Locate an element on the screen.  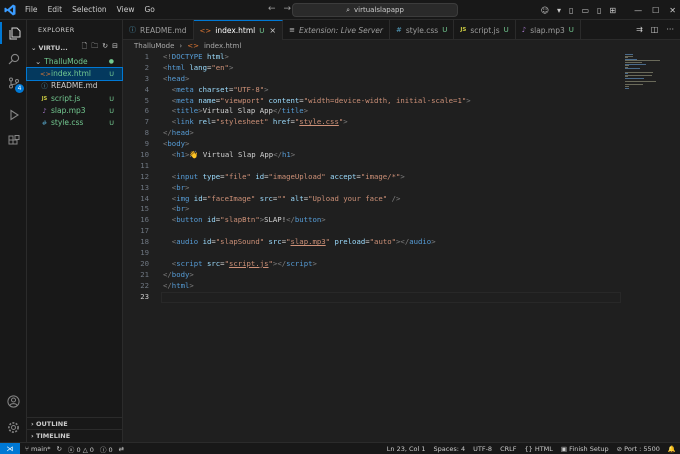
encoding: UTF-8 is located at coordinates (482, 449).